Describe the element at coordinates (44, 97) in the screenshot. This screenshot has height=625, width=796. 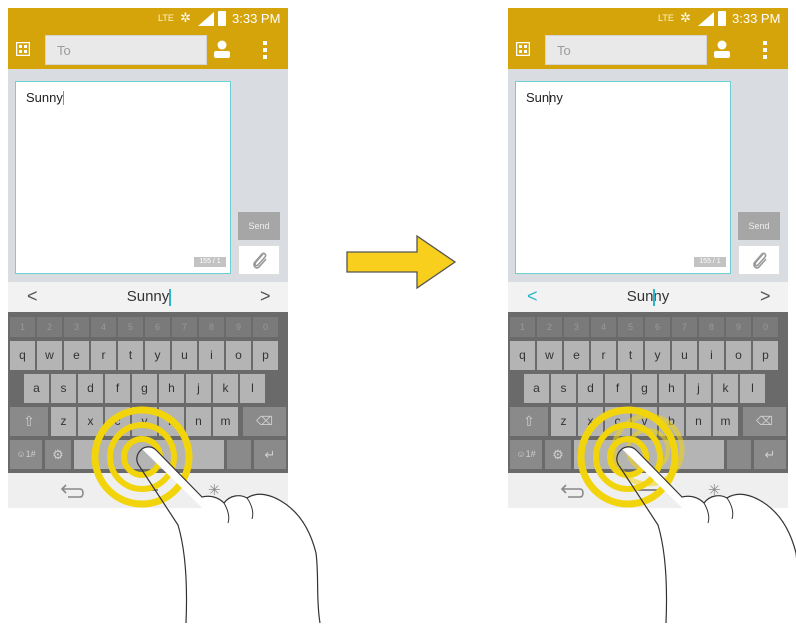
I see `message-text: Sunny` at that location.